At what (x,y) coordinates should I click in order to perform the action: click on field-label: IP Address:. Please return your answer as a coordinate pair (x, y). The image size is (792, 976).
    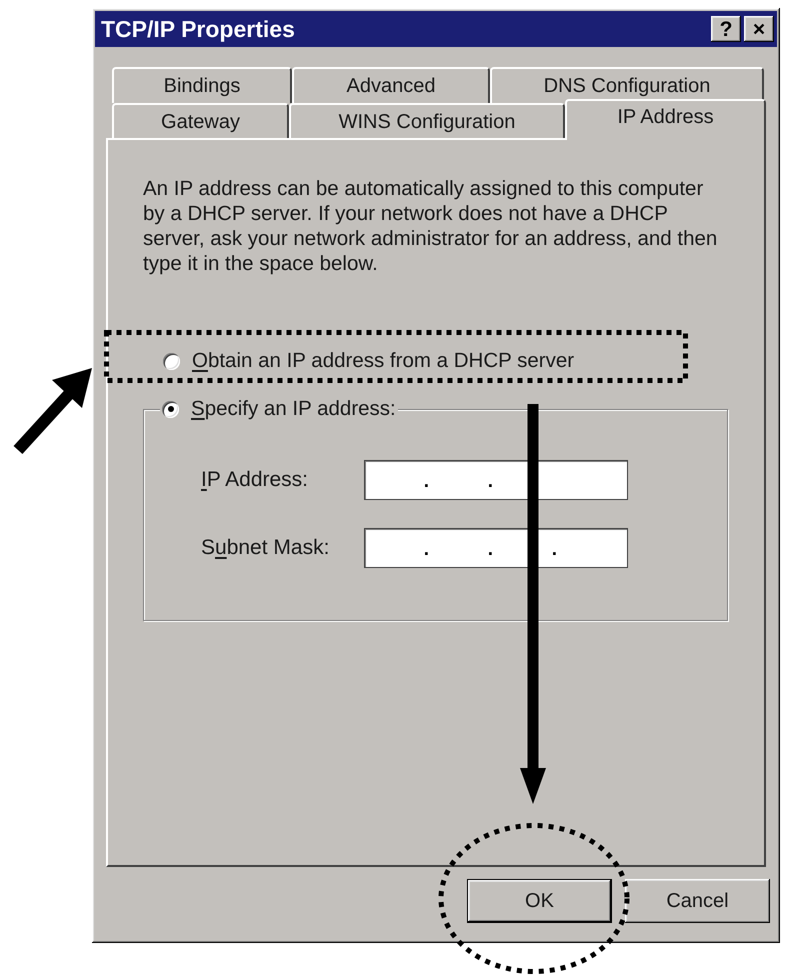
    Looking at the image, I should click on (255, 480).